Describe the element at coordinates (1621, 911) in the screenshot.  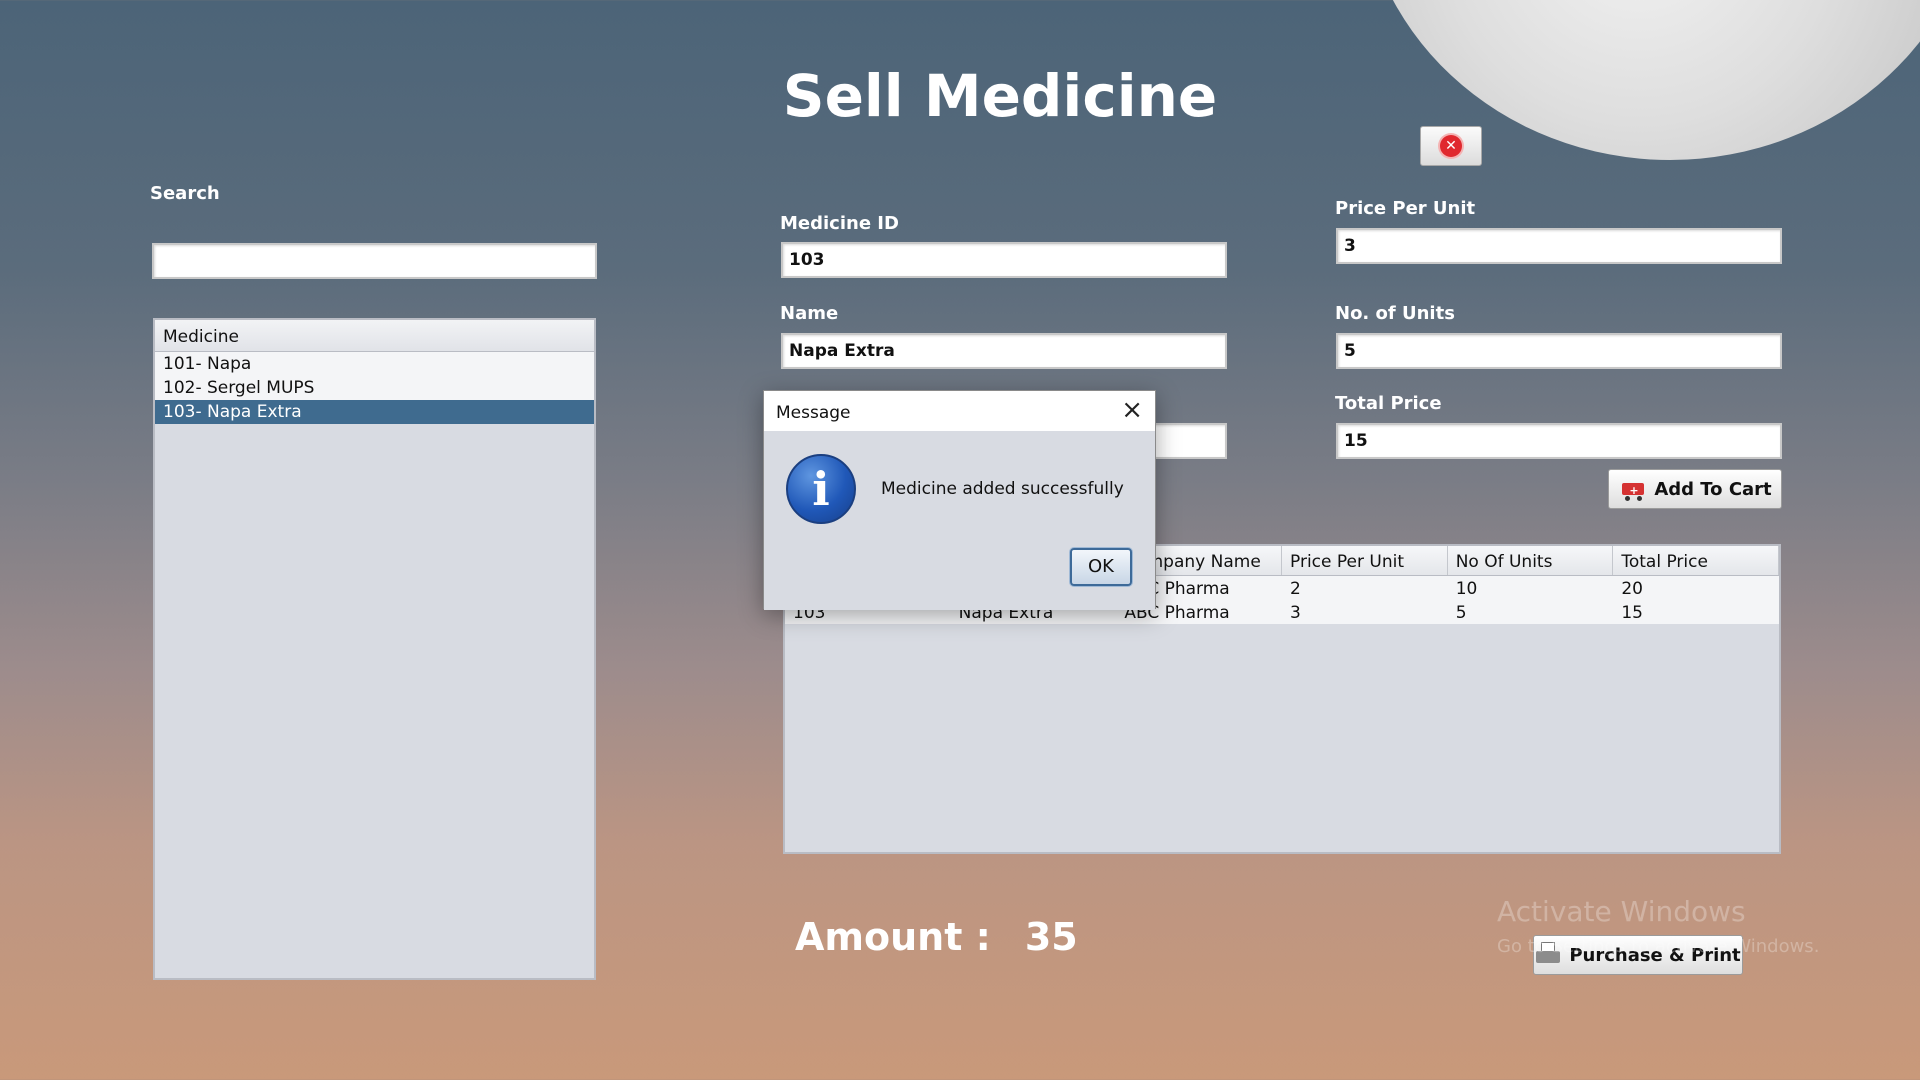
I see `activate-windows-watermark: Activate Windows` at that location.